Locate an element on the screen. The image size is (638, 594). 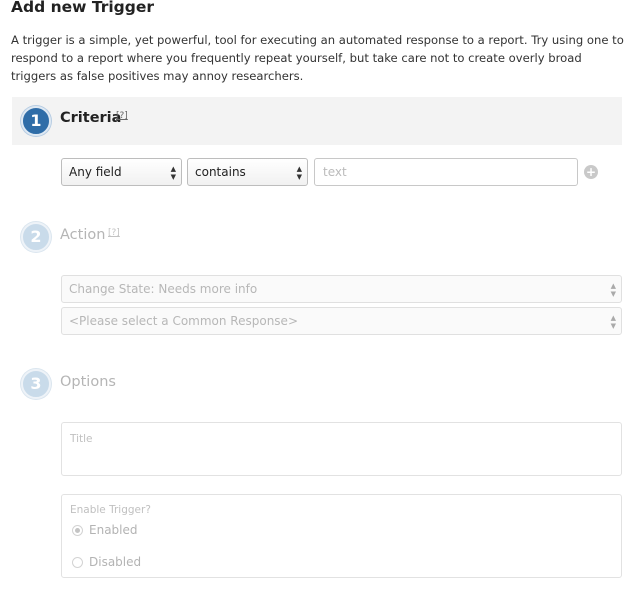
operator-select-value: contains is located at coordinates (220, 172).